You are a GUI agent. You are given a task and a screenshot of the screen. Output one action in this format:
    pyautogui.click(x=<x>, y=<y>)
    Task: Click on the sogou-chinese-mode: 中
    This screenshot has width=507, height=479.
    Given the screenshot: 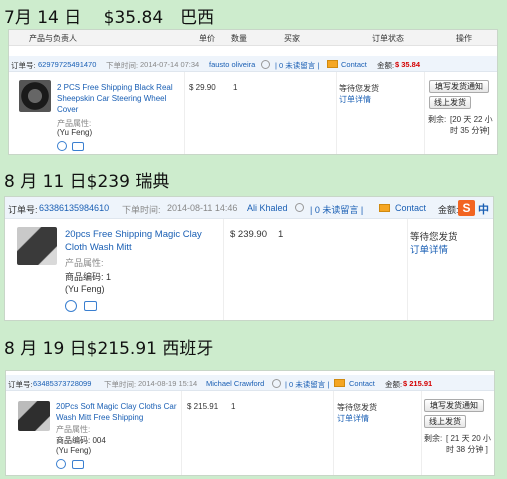 What is the action you would take?
    pyautogui.click(x=483, y=209)
    